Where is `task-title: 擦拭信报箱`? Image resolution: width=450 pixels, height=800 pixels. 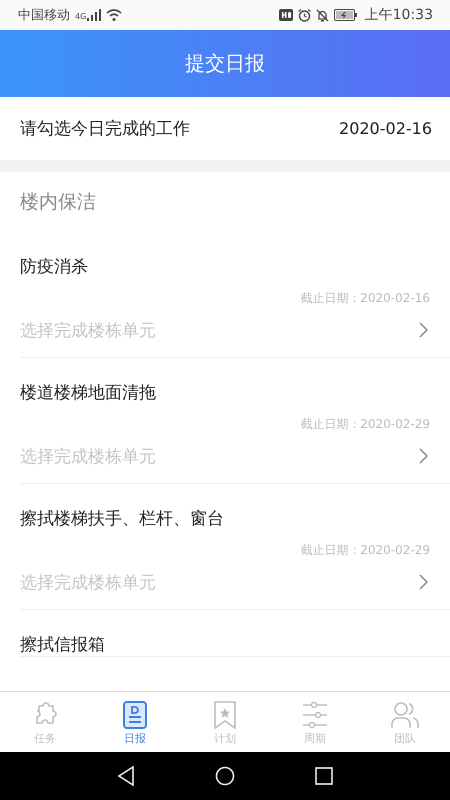 task-title: 擦拭信报箱 is located at coordinates (63, 645).